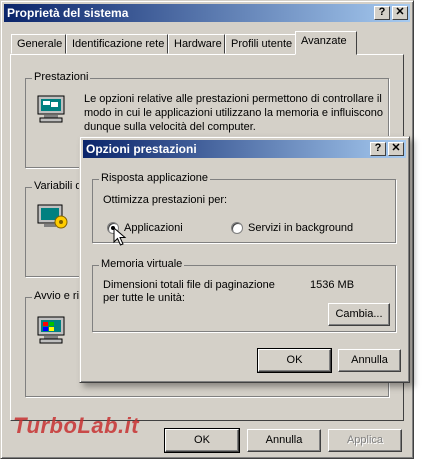  Describe the element at coordinates (400, 13) in the screenshot. I see `close-button: ✕` at that location.